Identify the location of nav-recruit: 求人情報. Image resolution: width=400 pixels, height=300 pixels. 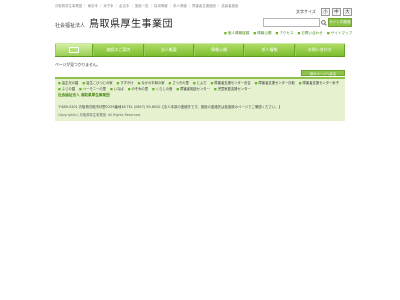
(269, 50).